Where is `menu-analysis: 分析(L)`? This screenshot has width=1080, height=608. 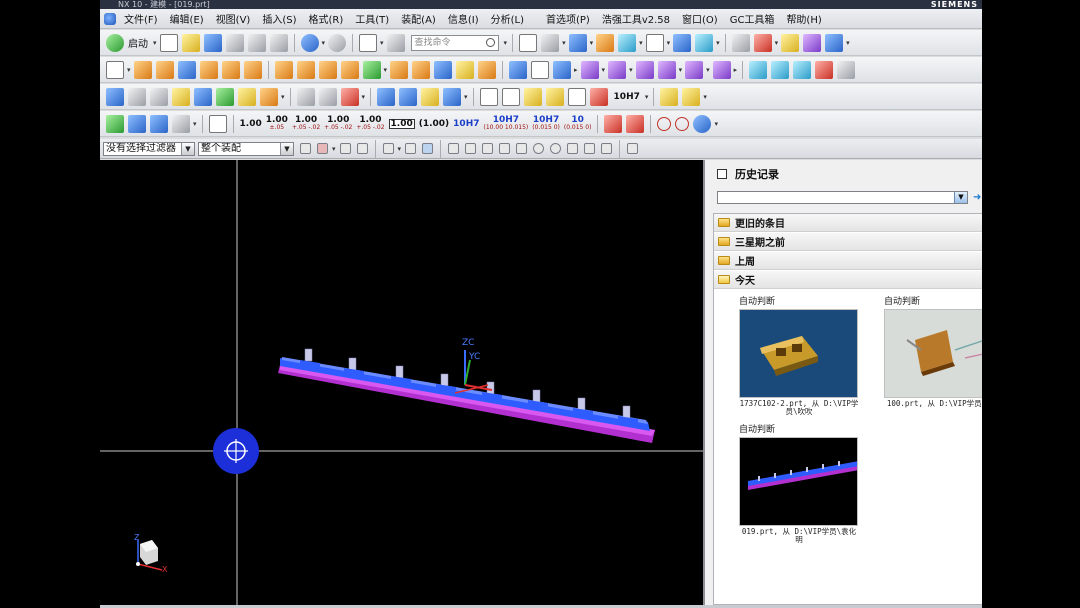 menu-analysis: 分析(L) is located at coordinates (507, 18).